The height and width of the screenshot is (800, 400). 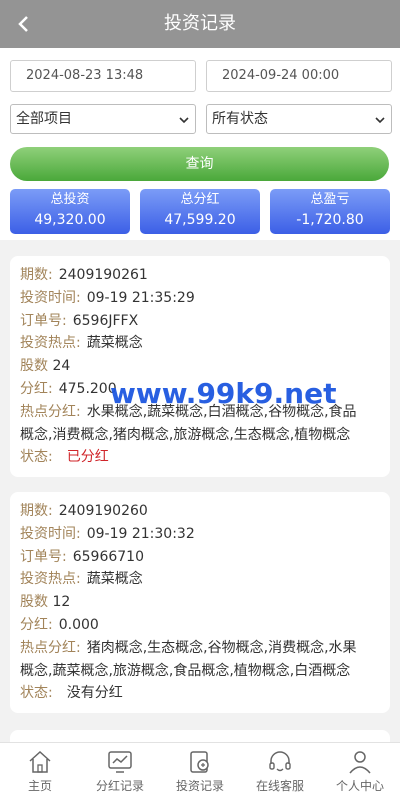 What do you see at coordinates (280, 761) in the screenshot?
I see `headset-icon` at bounding box center [280, 761].